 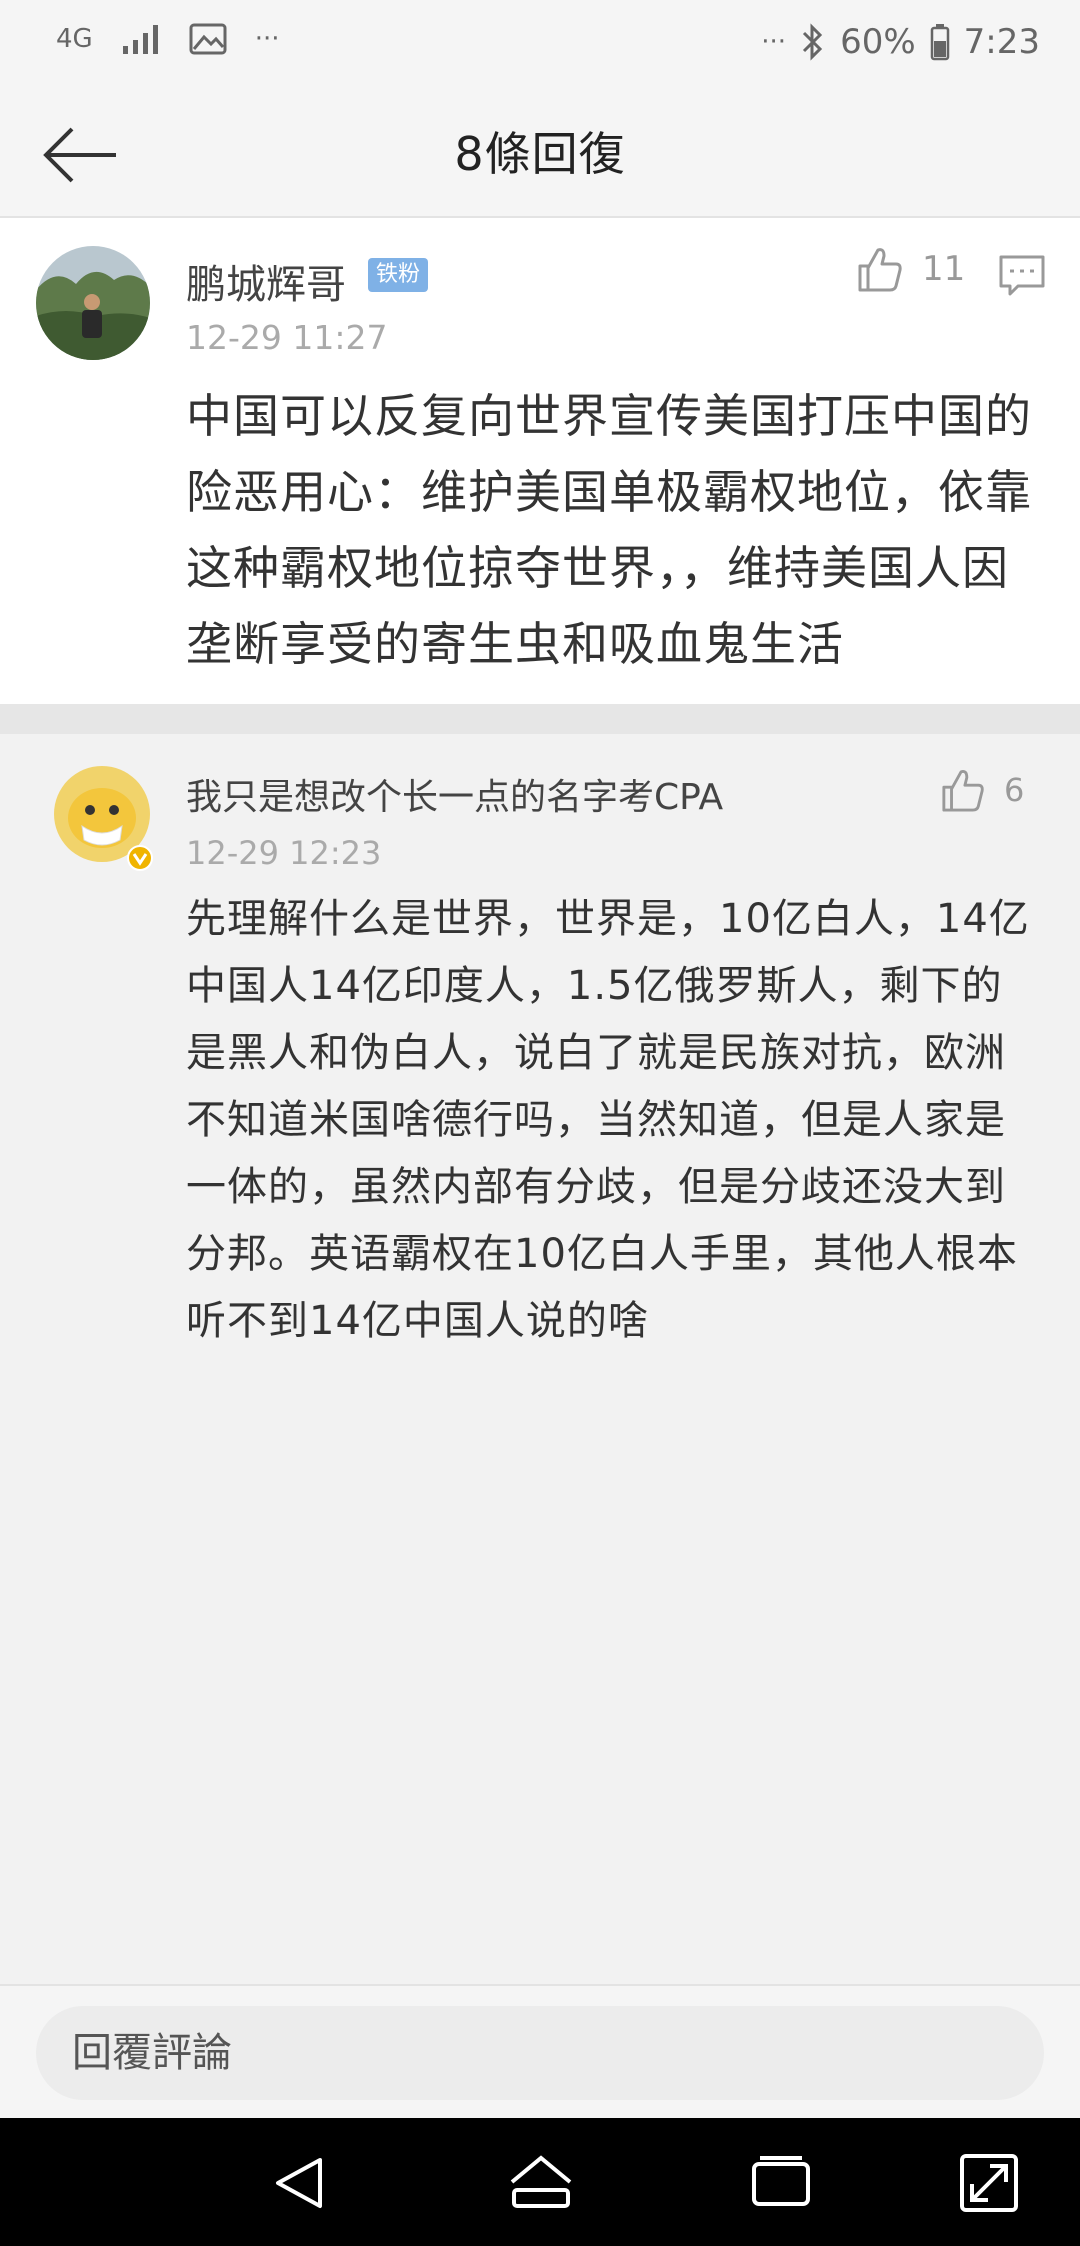 I want to click on fan-badge: 铁粉, so click(x=398, y=275).